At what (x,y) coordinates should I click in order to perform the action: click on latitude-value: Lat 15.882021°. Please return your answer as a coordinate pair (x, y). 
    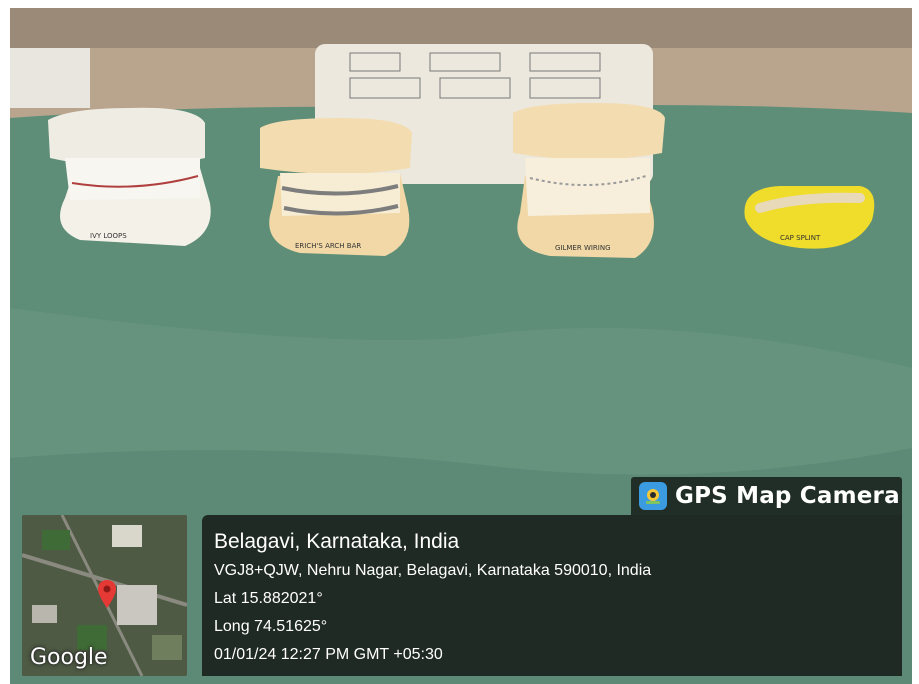
    Looking at the image, I should click on (268, 598).